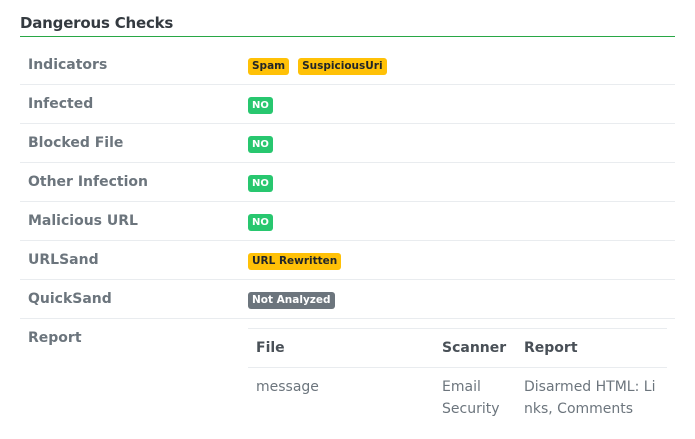 This screenshot has height=439, width=695. What do you see at coordinates (347, 182) in the screenshot?
I see `row-other-infection: Other Infection NO` at bounding box center [347, 182].